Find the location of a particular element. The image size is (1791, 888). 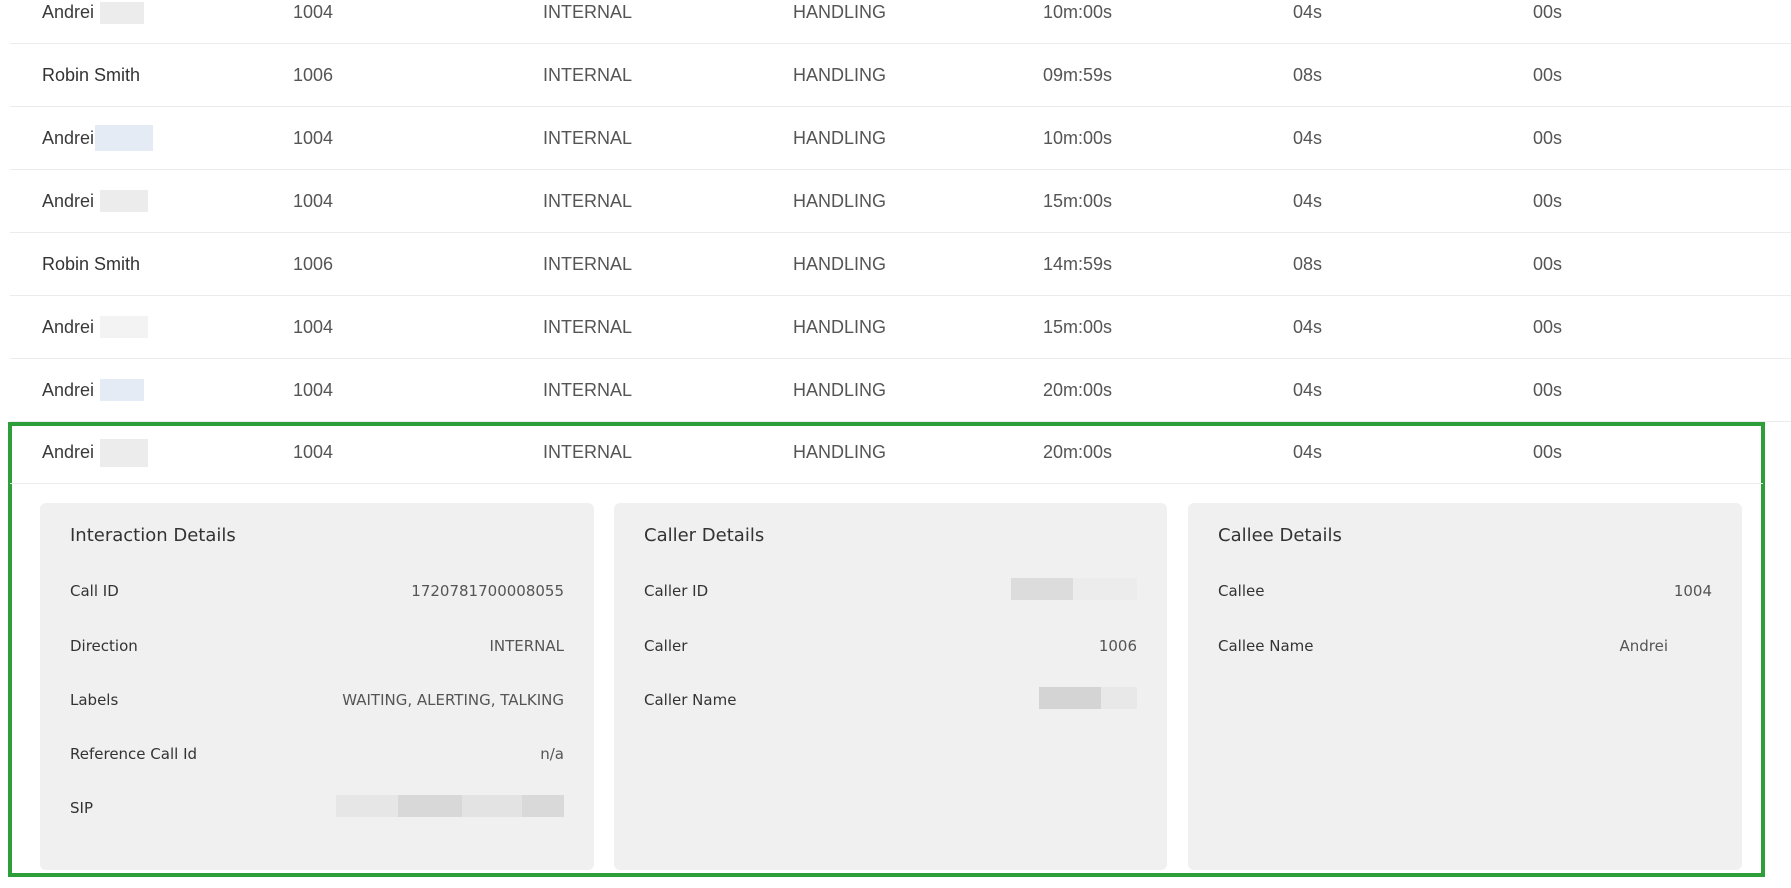

call-id-label: Call ID is located at coordinates (94, 591).